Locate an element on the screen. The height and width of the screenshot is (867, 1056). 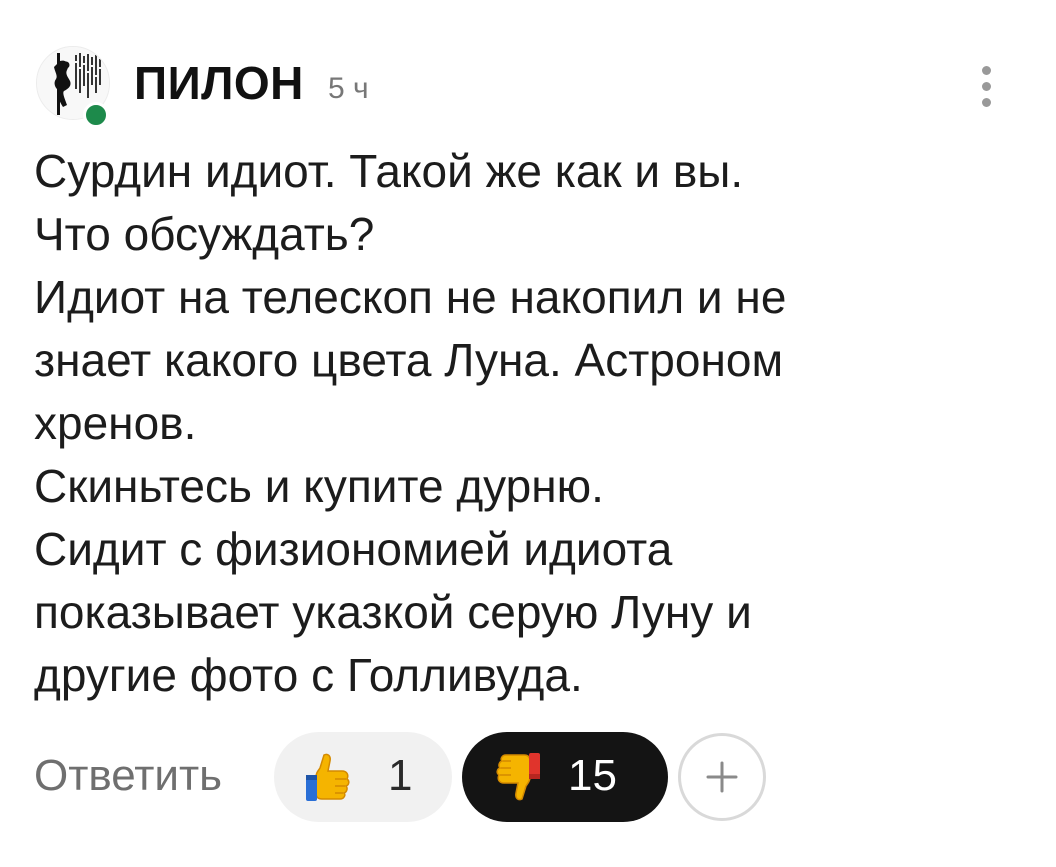
plus-icon is located at coordinates (722, 777).